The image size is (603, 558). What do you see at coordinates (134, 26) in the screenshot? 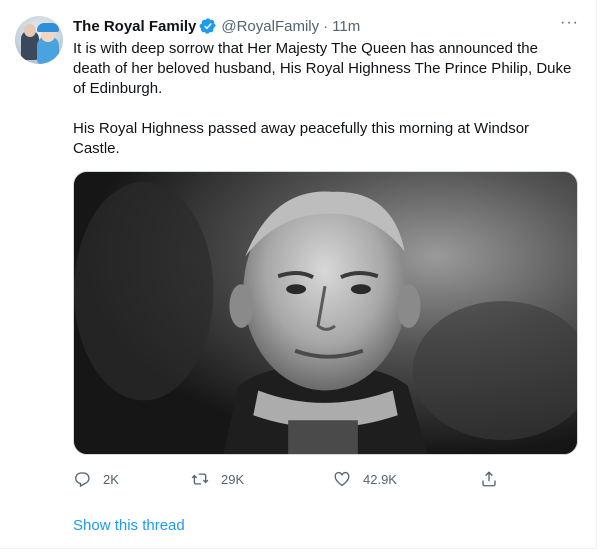
I see `author-name: The Royal Family` at bounding box center [134, 26].